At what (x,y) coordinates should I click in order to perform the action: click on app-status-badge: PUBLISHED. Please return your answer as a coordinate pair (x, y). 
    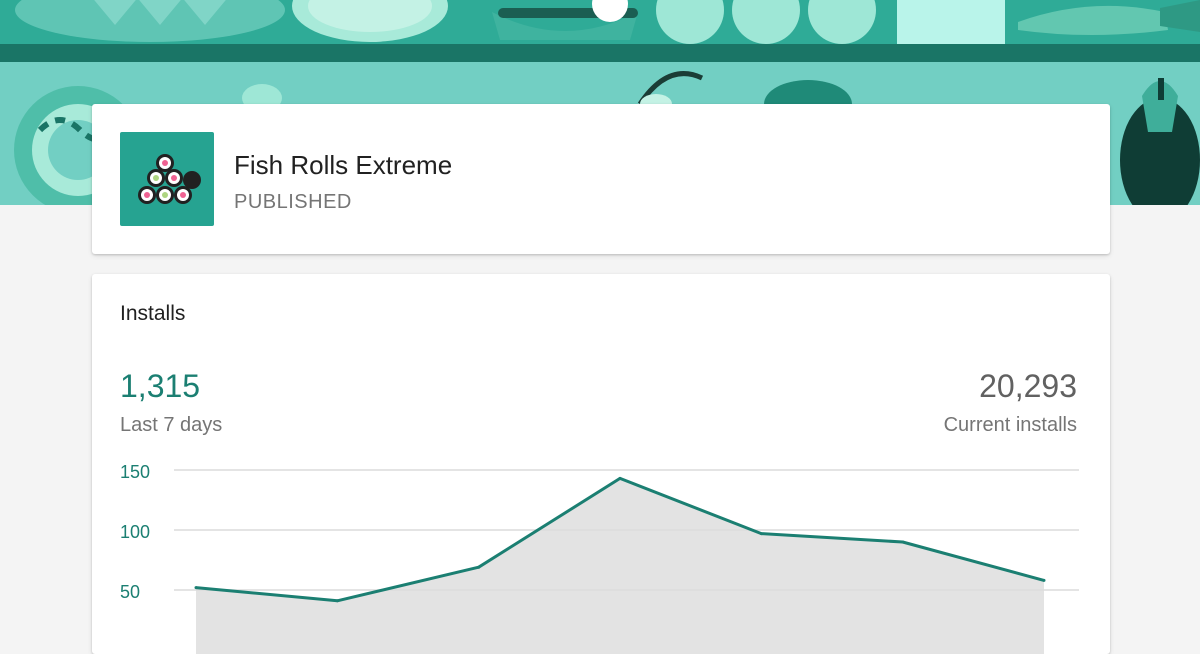
    Looking at the image, I should click on (293, 202).